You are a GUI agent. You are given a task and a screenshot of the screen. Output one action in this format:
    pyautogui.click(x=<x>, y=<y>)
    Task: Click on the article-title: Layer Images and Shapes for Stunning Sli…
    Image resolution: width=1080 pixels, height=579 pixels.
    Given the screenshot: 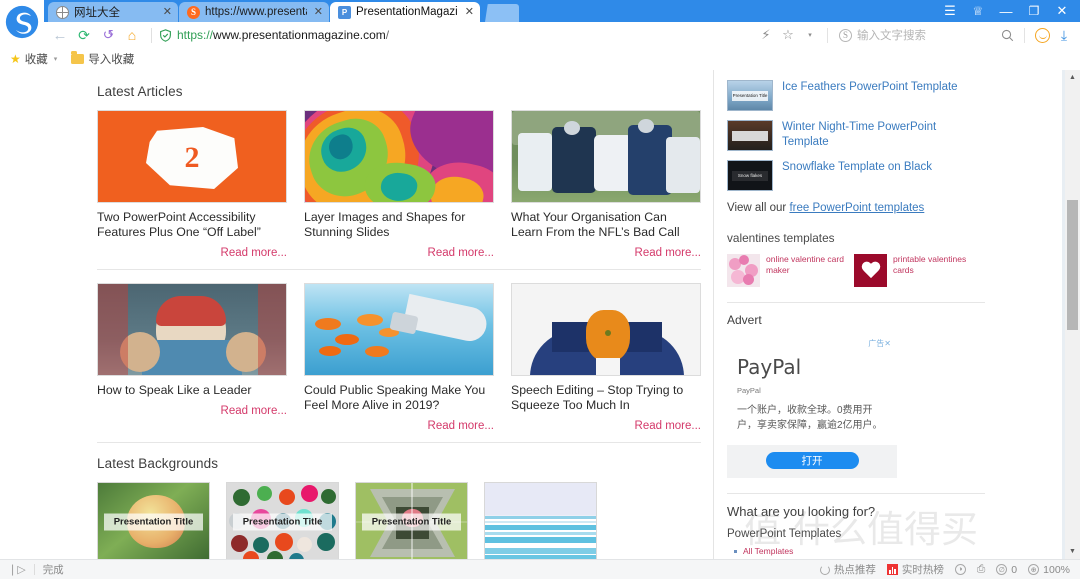 What is the action you would take?
    pyautogui.click(x=399, y=225)
    